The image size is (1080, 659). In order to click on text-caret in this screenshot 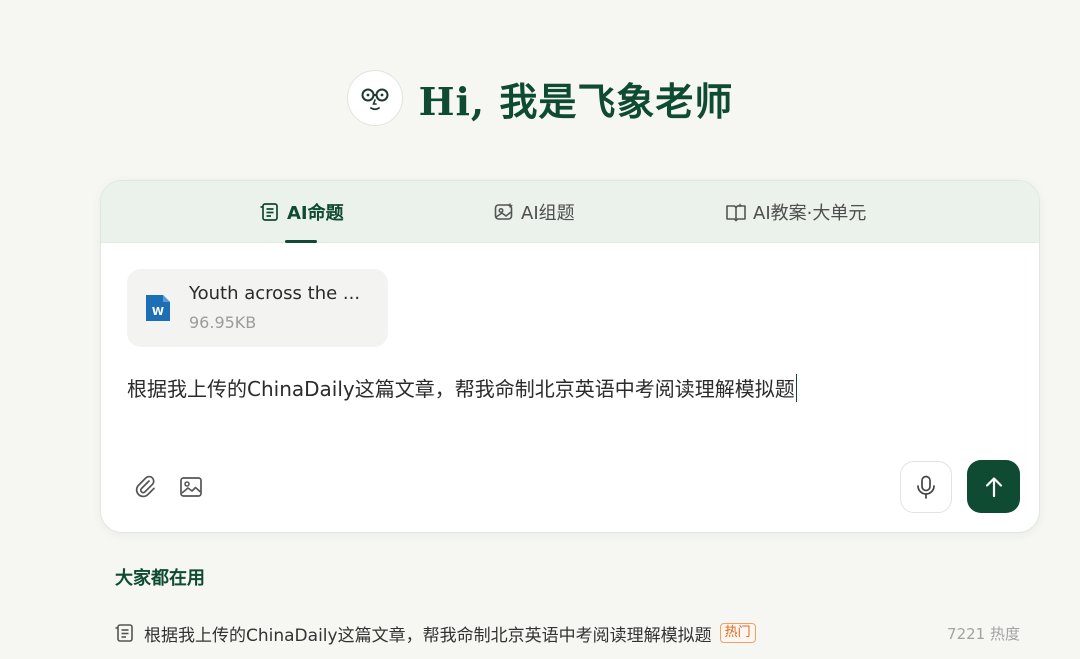, I will do `click(796, 387)`.